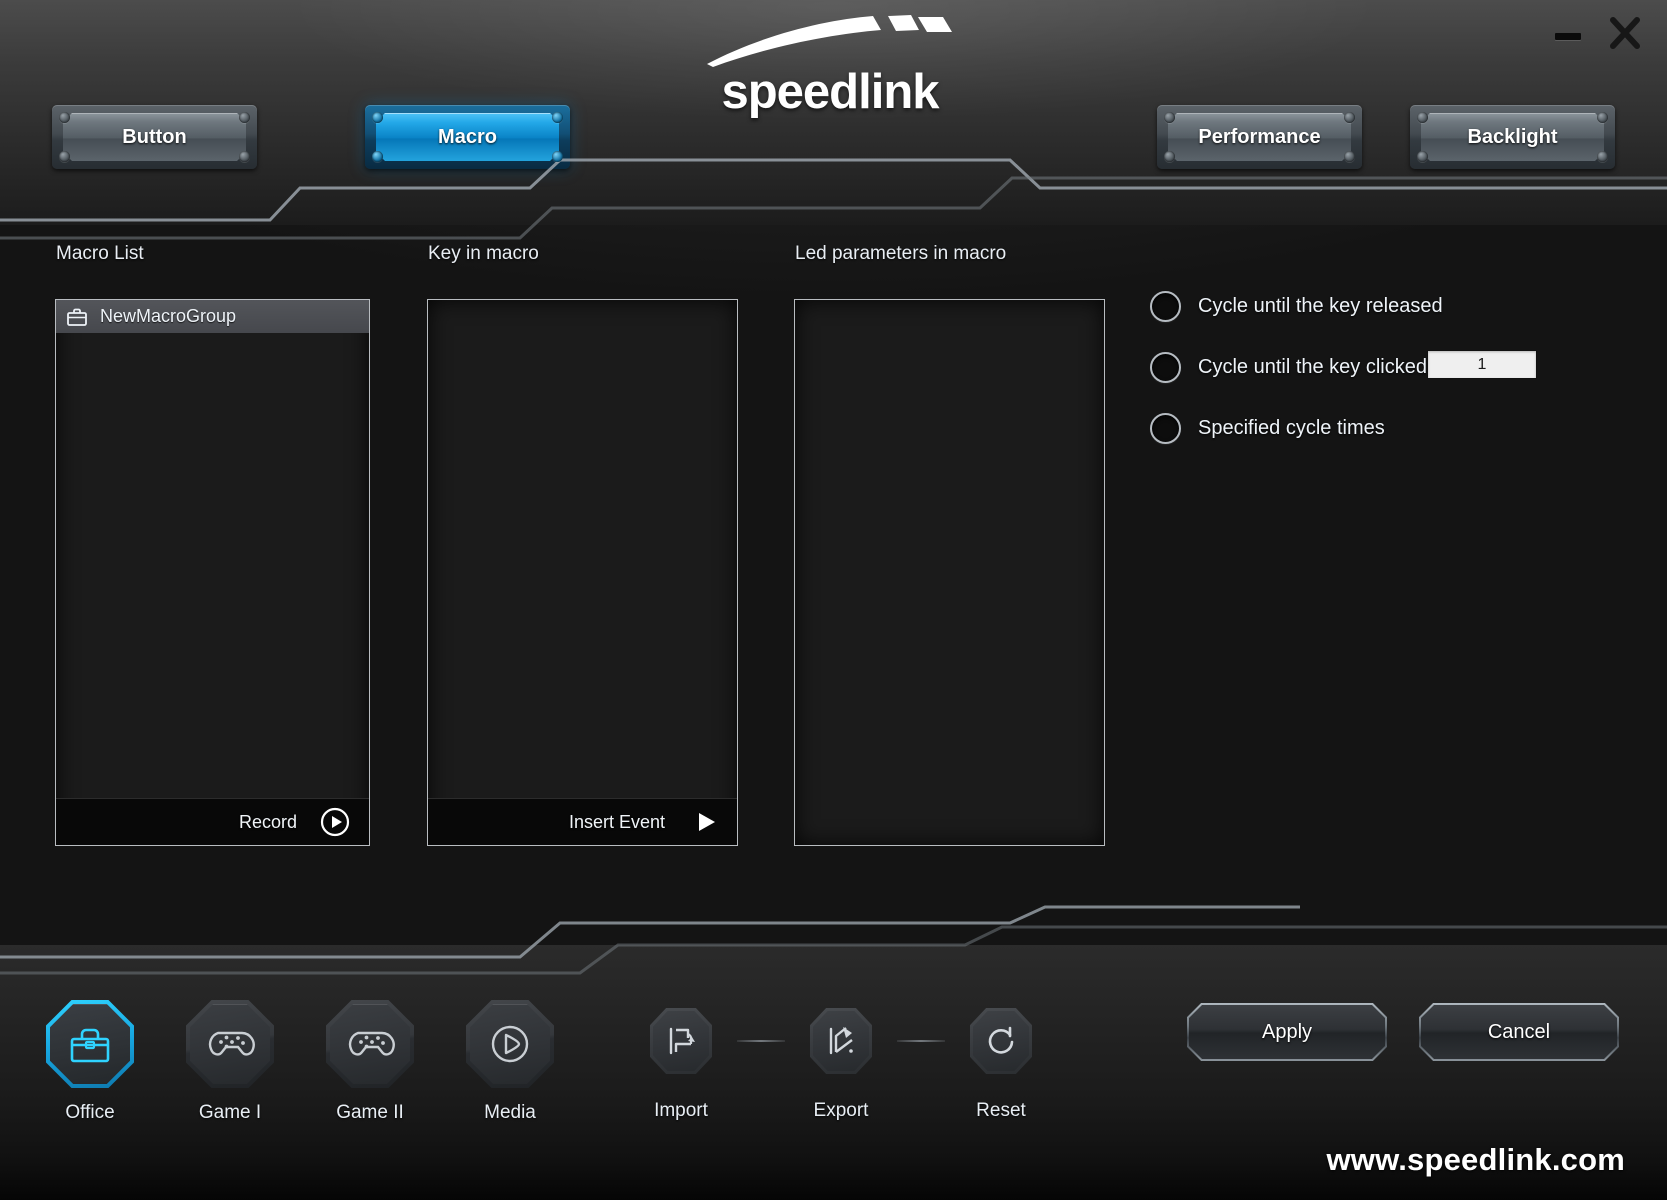 This screenshot has height=1200, width=1667. What do you see at coordinates (300, 1062) in the screenshot?
I see `profile-selector: Office Game I Game II Media` at bounding box center [300, 1062].